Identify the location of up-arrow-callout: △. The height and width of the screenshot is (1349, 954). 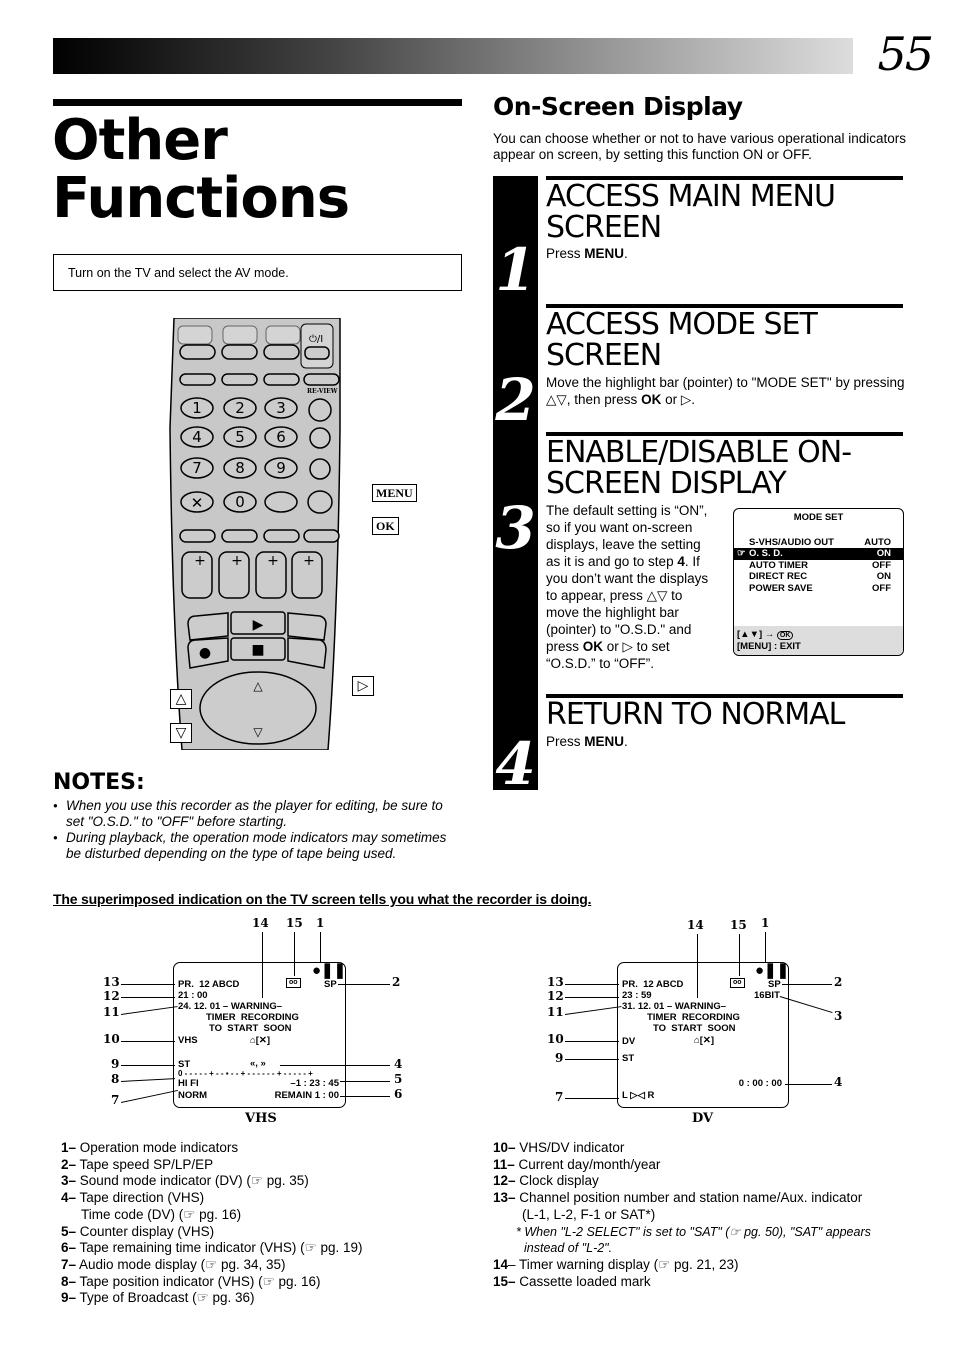
(181, 699).